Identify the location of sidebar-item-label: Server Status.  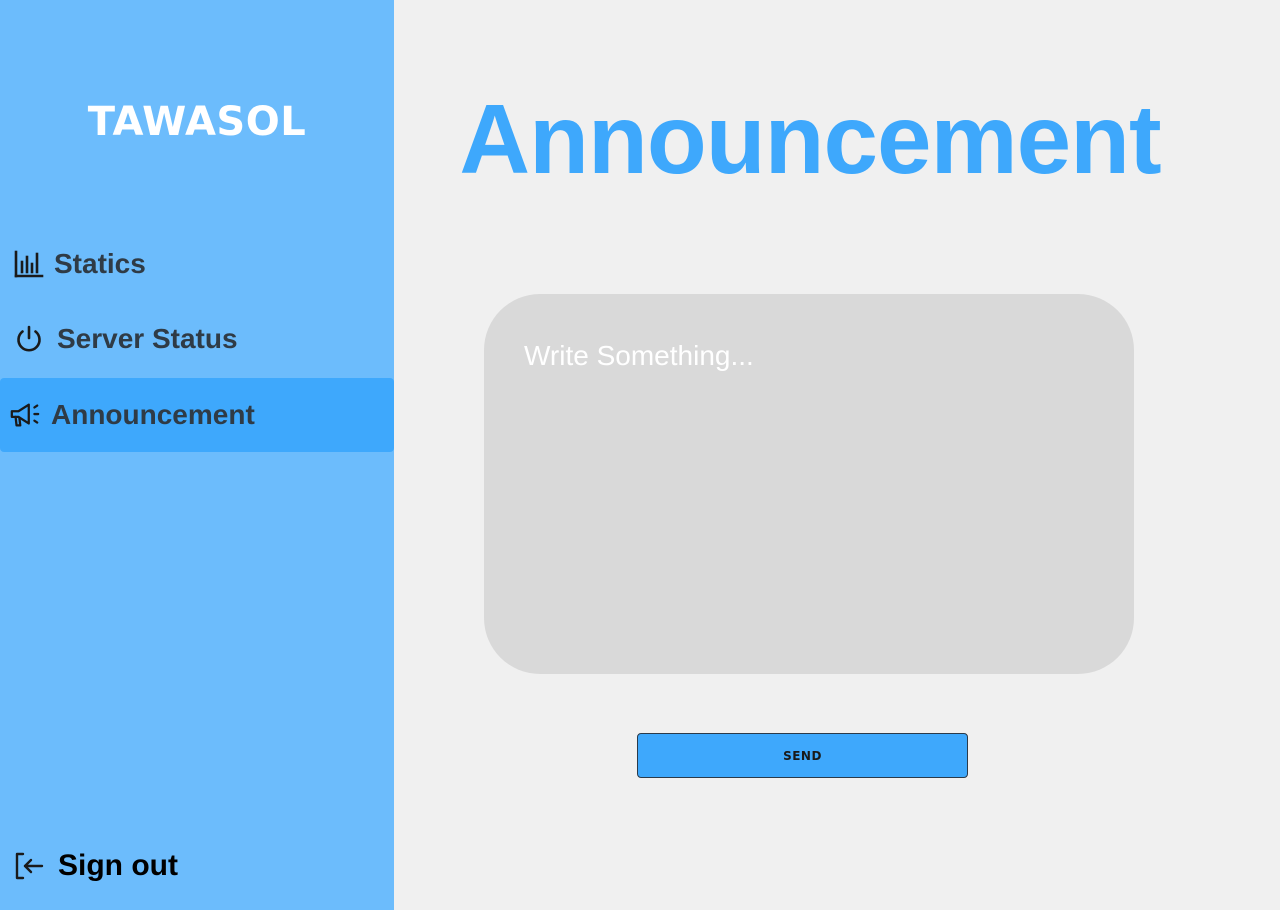
(147, 338).